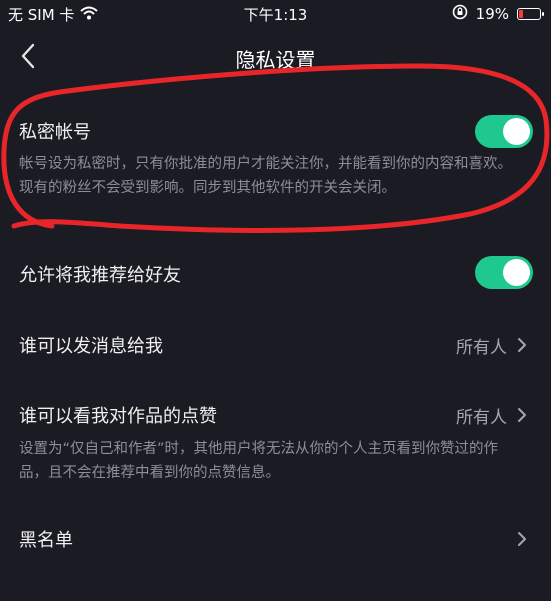 The image size is (551, 601). Describe the element at coordinates (118, 416) in the screenshot. I see `who-can-see-likes-title: 谁可以看我对作品的点赞` at that location.